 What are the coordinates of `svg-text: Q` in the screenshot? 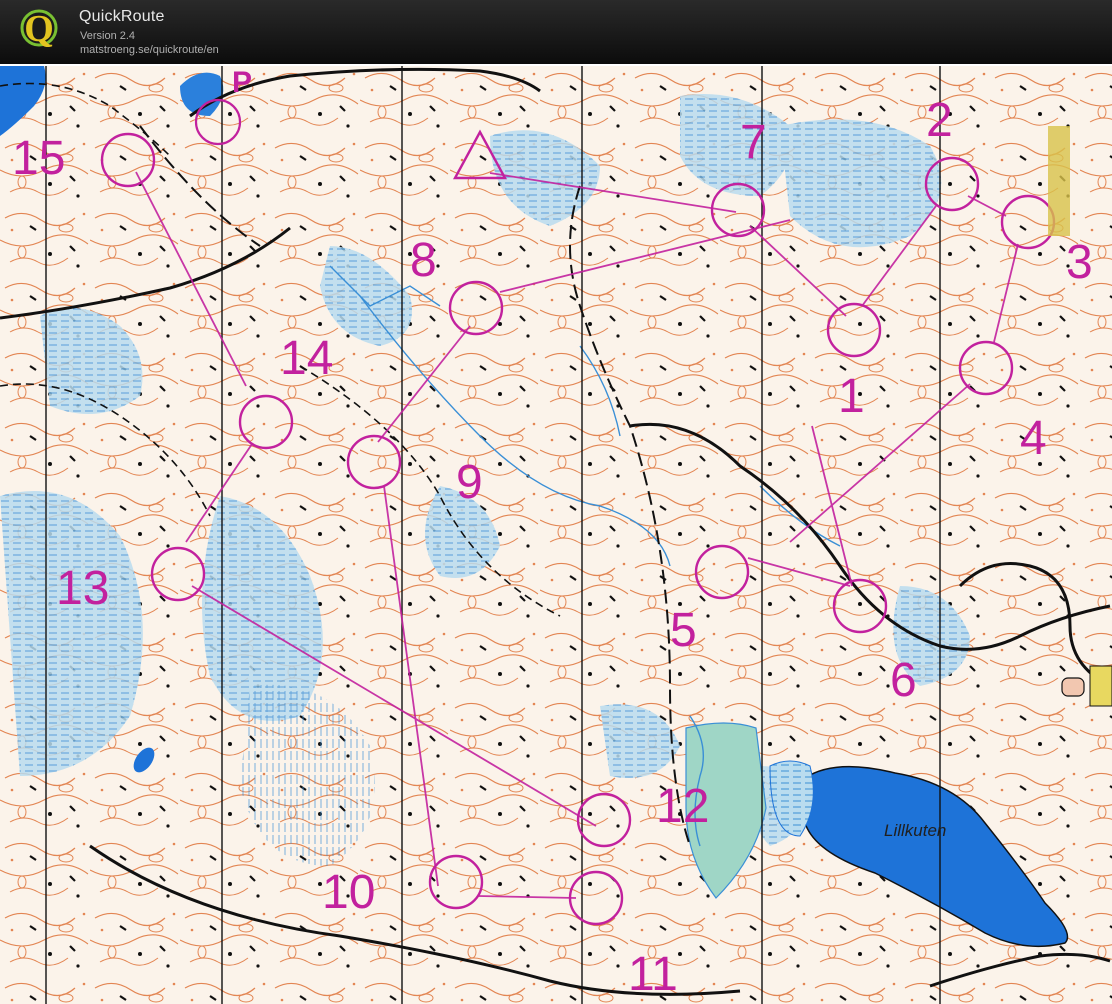 It's located at (39, 29).